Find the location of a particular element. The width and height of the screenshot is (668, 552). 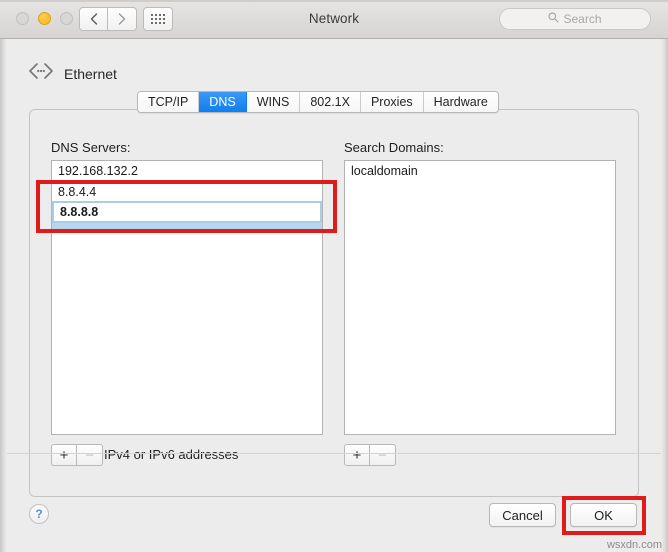

add-dns-server-button: + is located at coordinates (64, 455).